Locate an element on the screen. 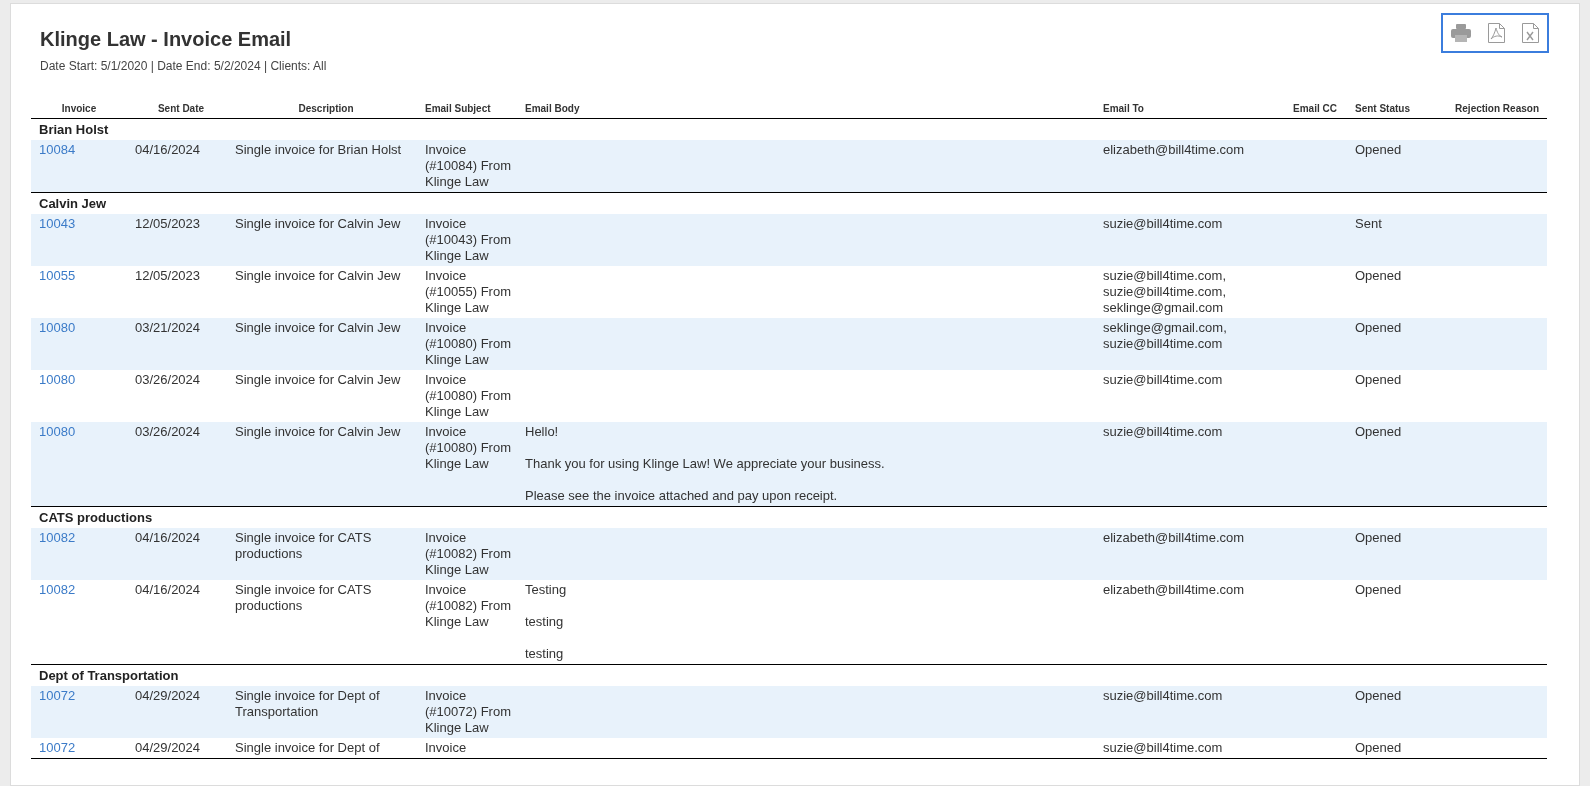 The height and width of the screenshot is (786, 1590). table-cell: Invoice is located at coordinates (446, 747).